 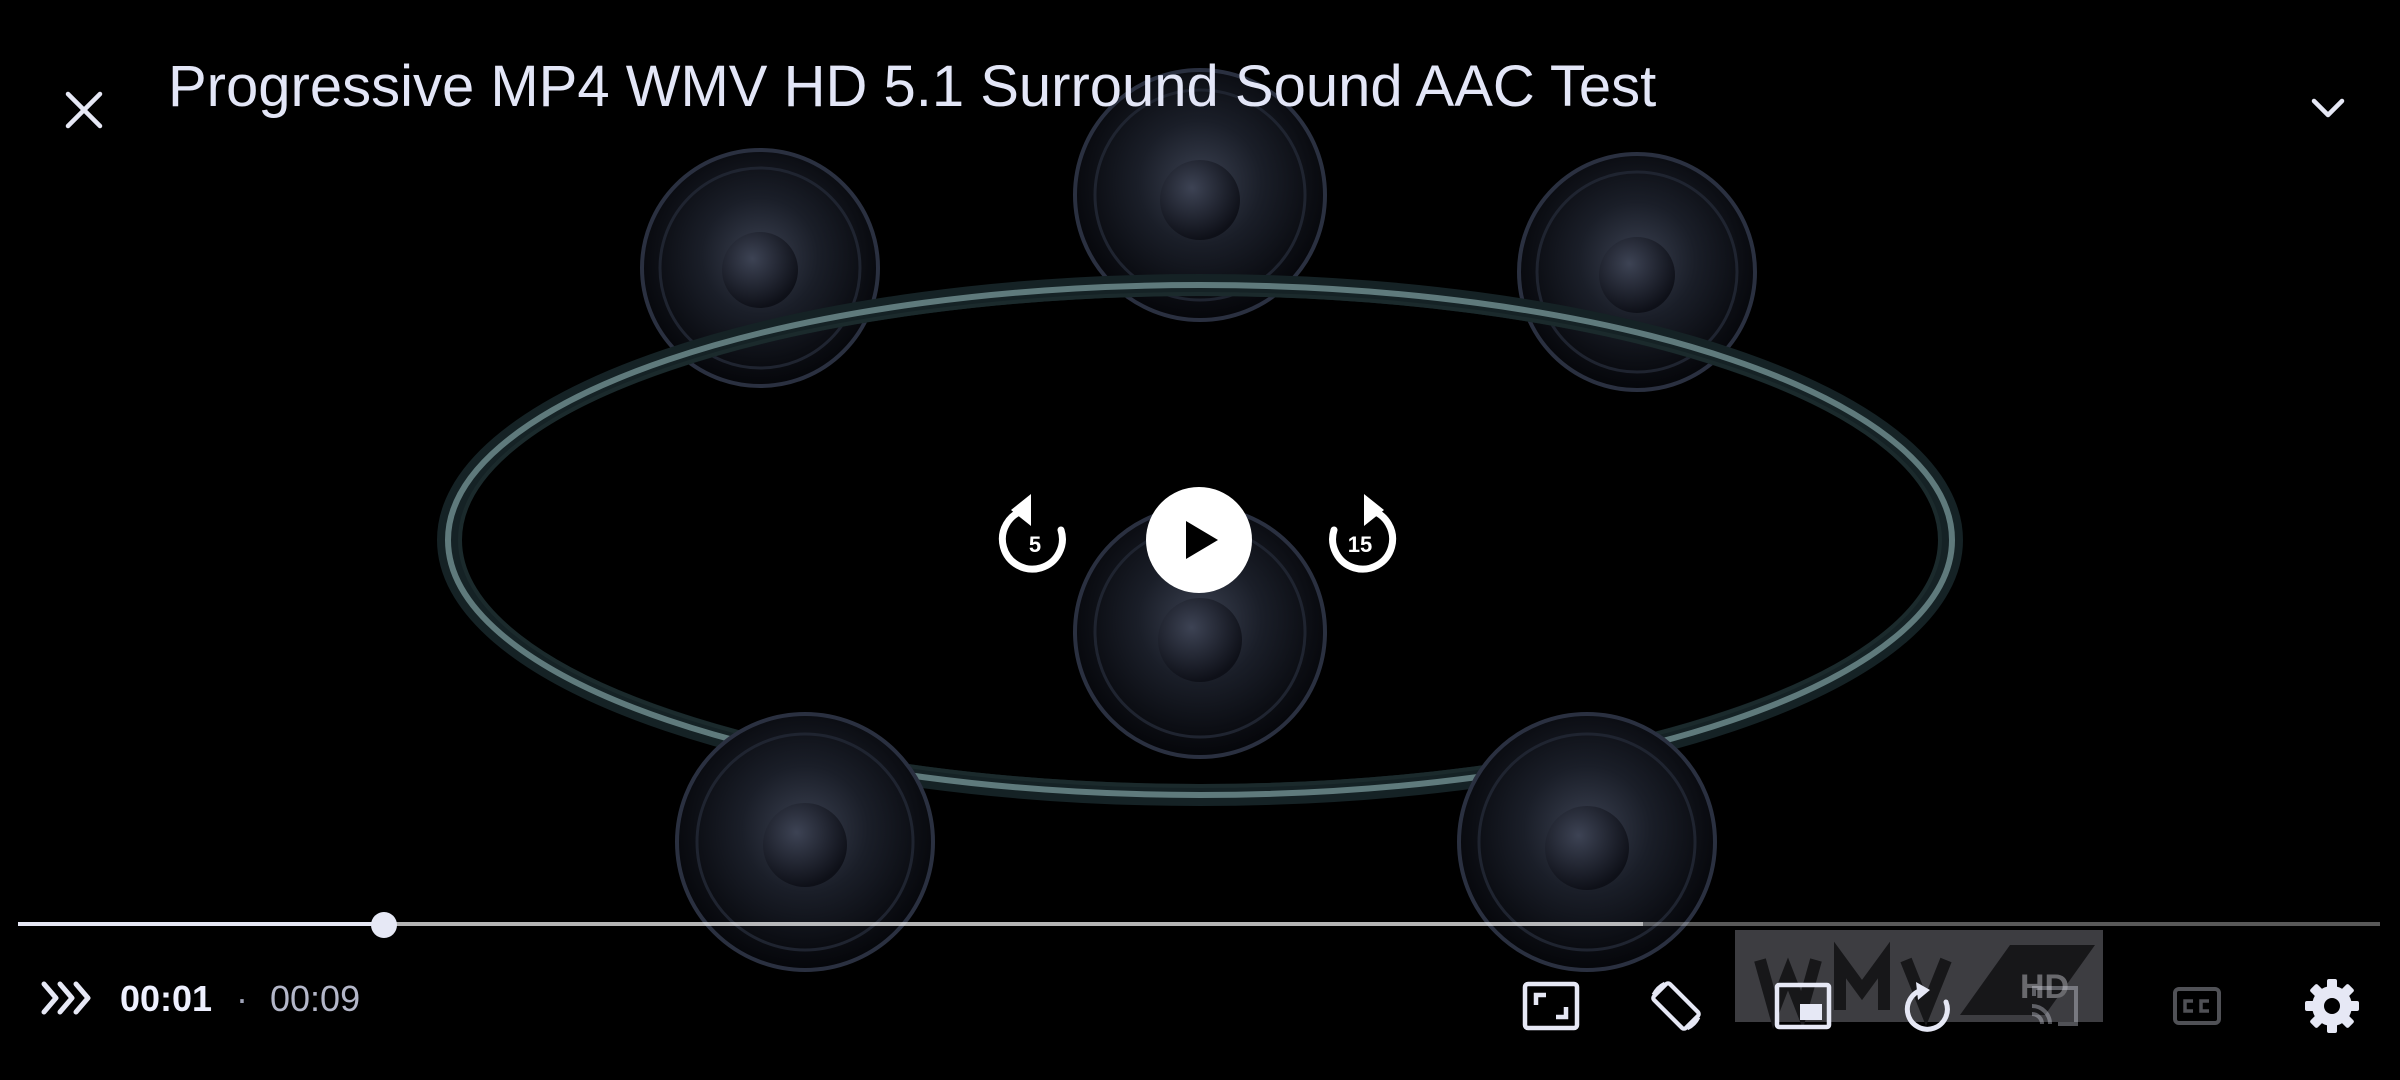 I want to click on rewind-button: 5, so click(x=1035, y=535).